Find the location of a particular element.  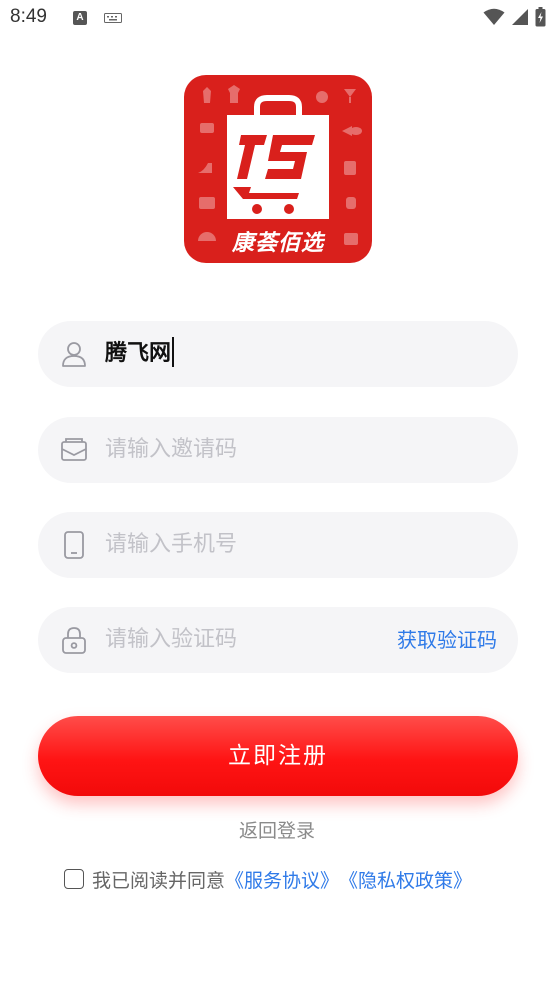

user-icon is located at coordinates (74, 354).